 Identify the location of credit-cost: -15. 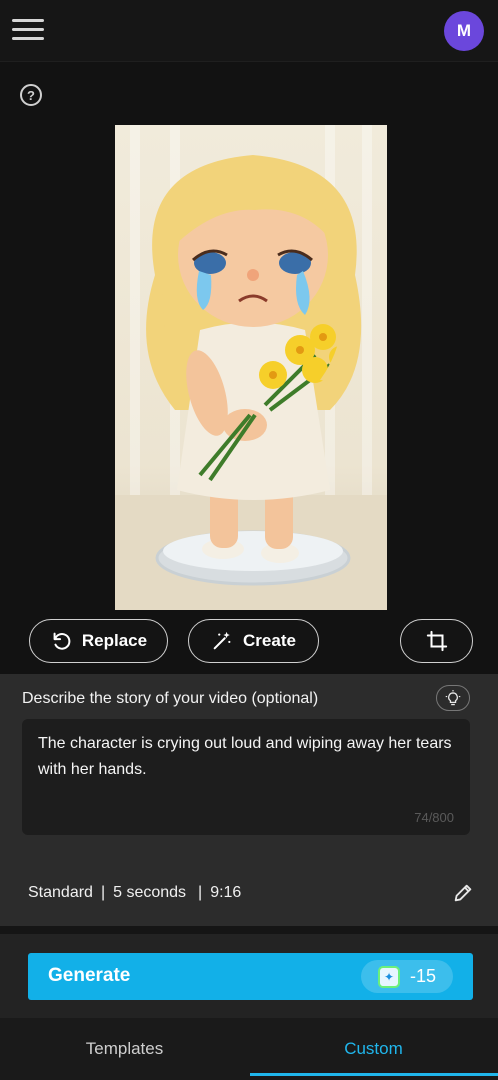
(422, 976).